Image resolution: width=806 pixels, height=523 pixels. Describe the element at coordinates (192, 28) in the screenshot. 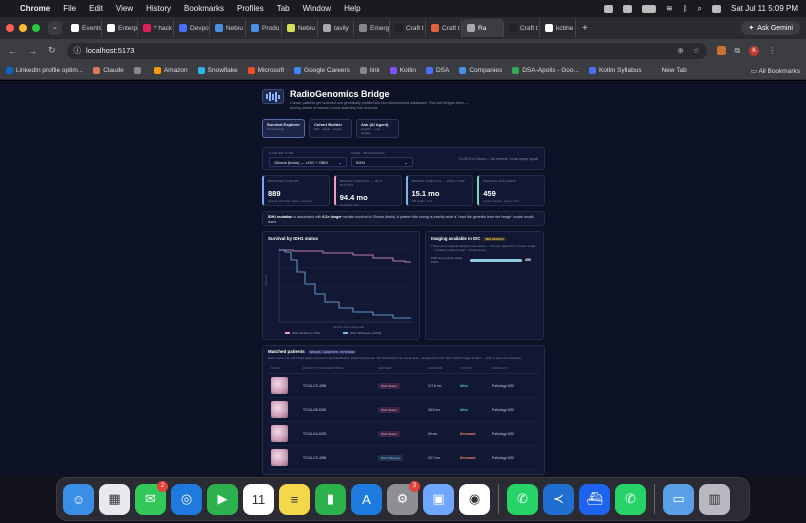

I see `tab-3: Devpo` at that location.